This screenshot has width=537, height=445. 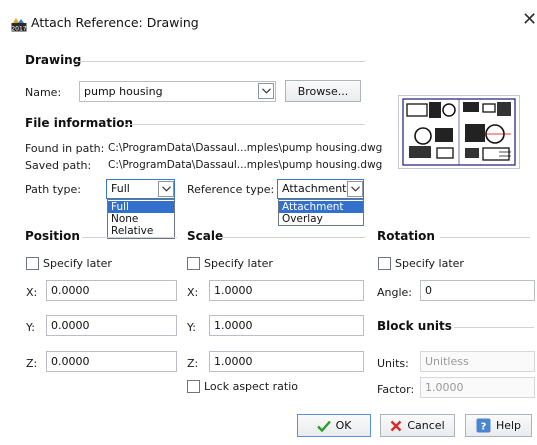 I want to click on position-z-label: Z:, so click(x=32, y=363).